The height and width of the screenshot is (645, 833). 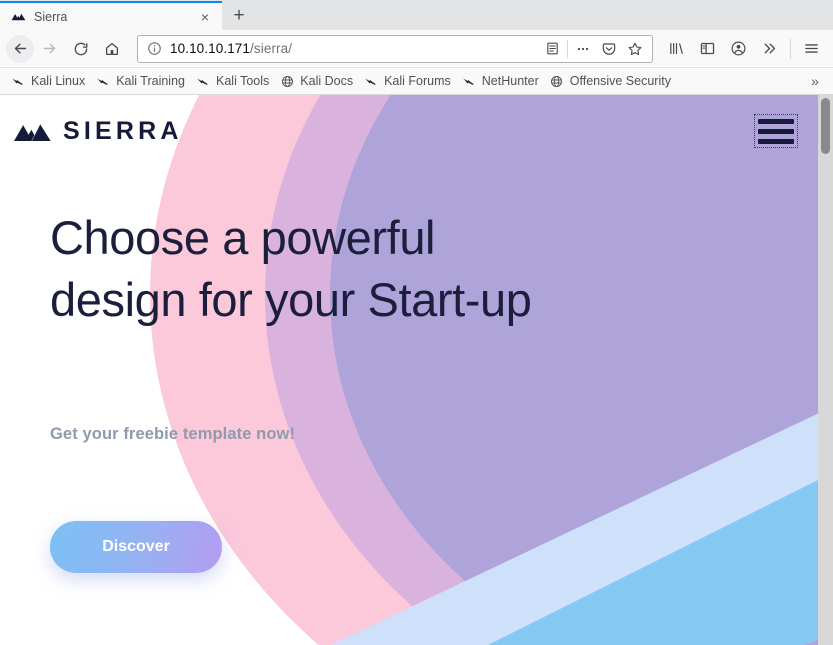 What do you see at coordinates (150, 81) in the screenshot?
I see `bookmark-label: Kali Training` at bounding box center [150, 81].